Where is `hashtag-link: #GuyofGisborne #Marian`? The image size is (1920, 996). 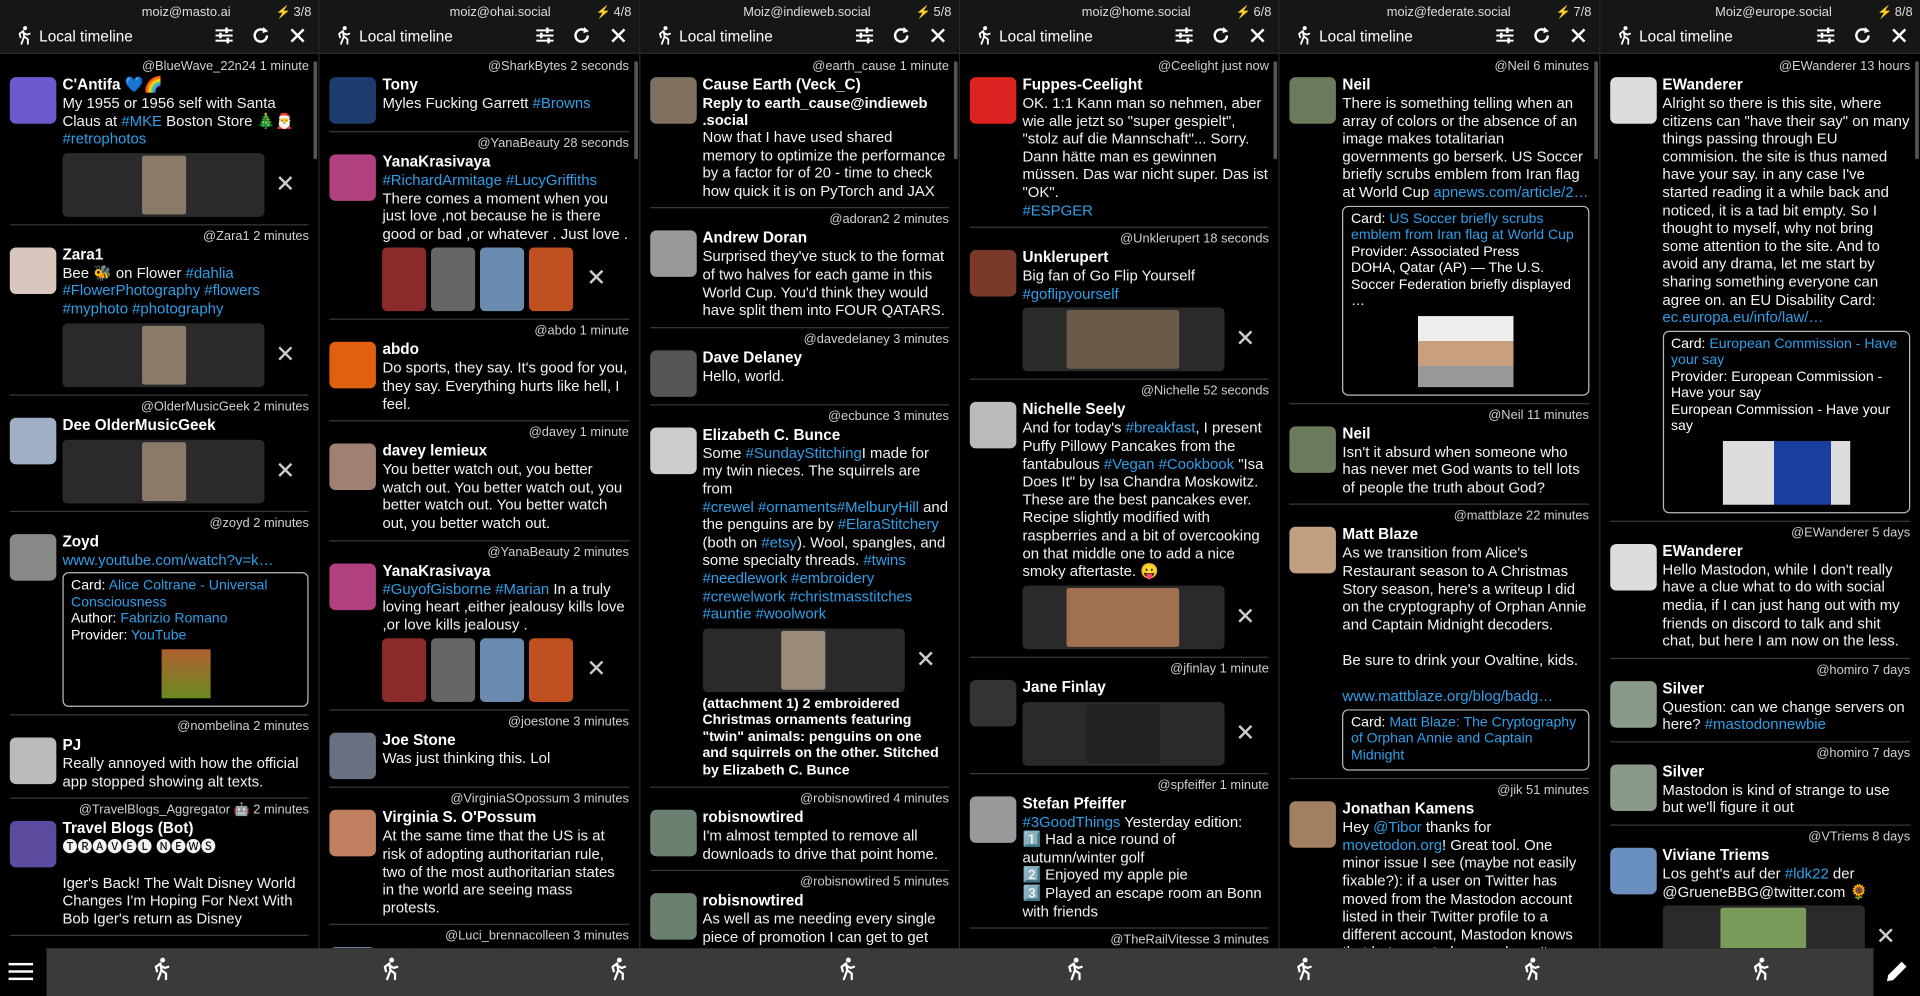 hashtag-link: #GuyofGisborne #Marian is located at coordinates (465, 588).